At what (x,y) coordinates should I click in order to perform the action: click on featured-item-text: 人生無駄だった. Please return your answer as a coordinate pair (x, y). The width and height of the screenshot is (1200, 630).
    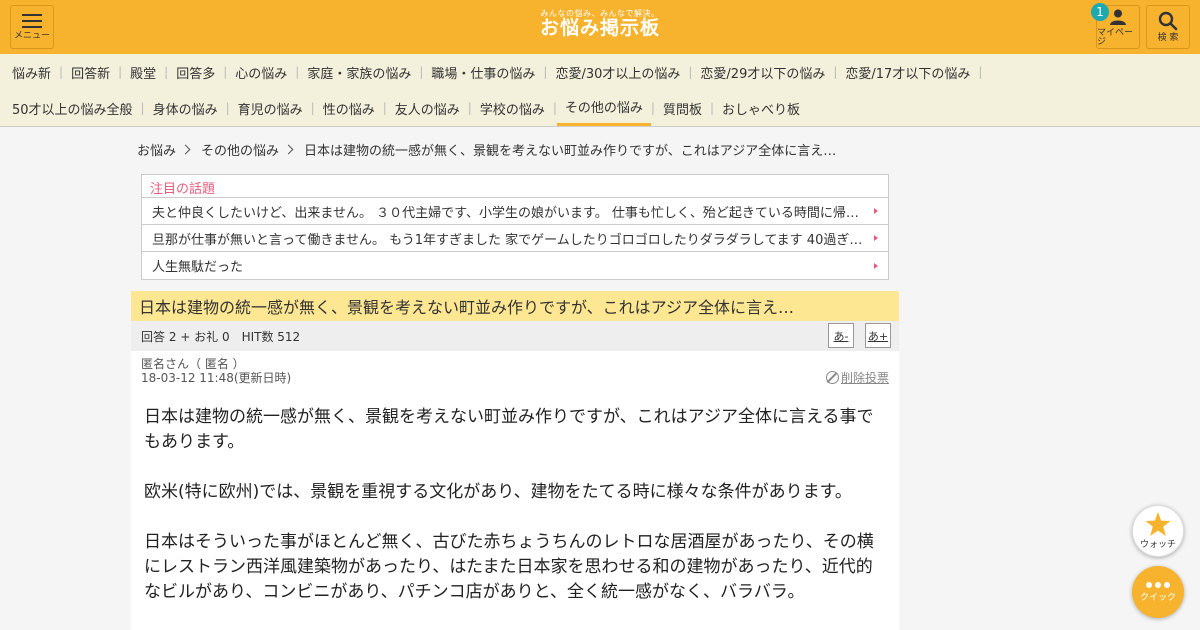
    Looking at the image, I should click on (198, 267).